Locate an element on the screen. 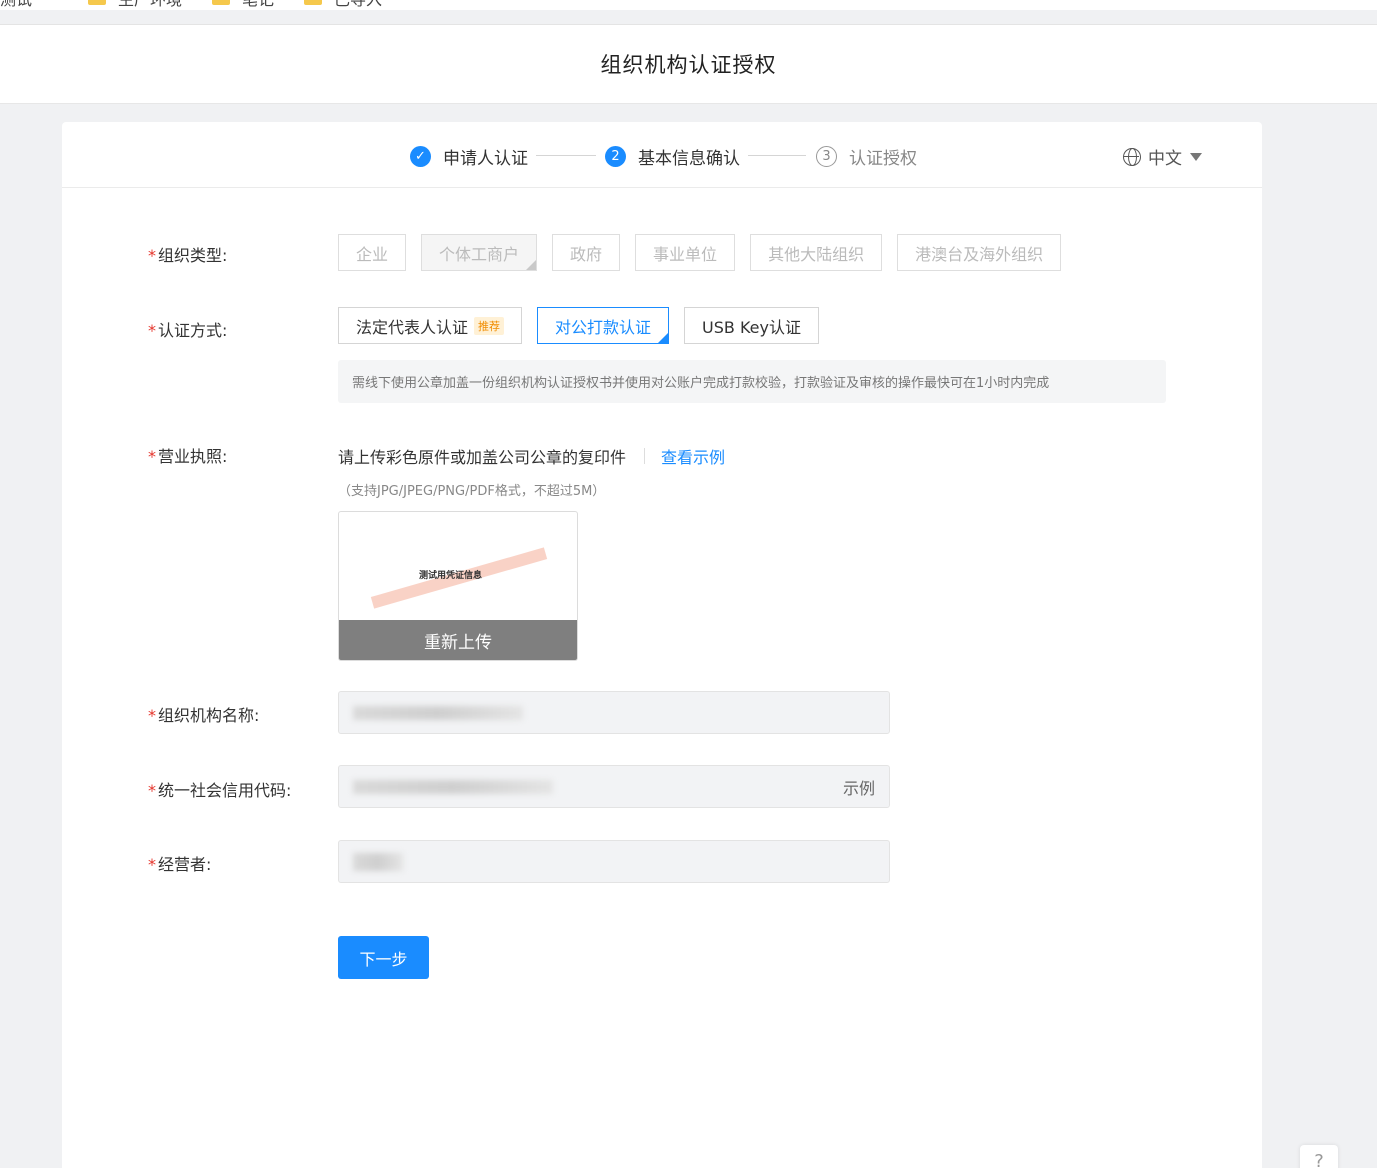 The height and width of the screenshot is (1168, 1377). auth-method-bank-transfer: 对公打款认证 is located at coordinates (603, 325).